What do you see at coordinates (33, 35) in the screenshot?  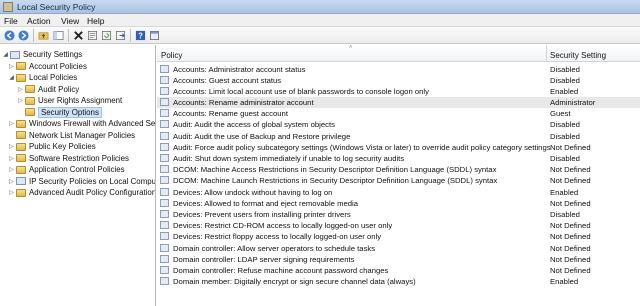 I see `toolbar-separator` at bounding box center [33, 35].